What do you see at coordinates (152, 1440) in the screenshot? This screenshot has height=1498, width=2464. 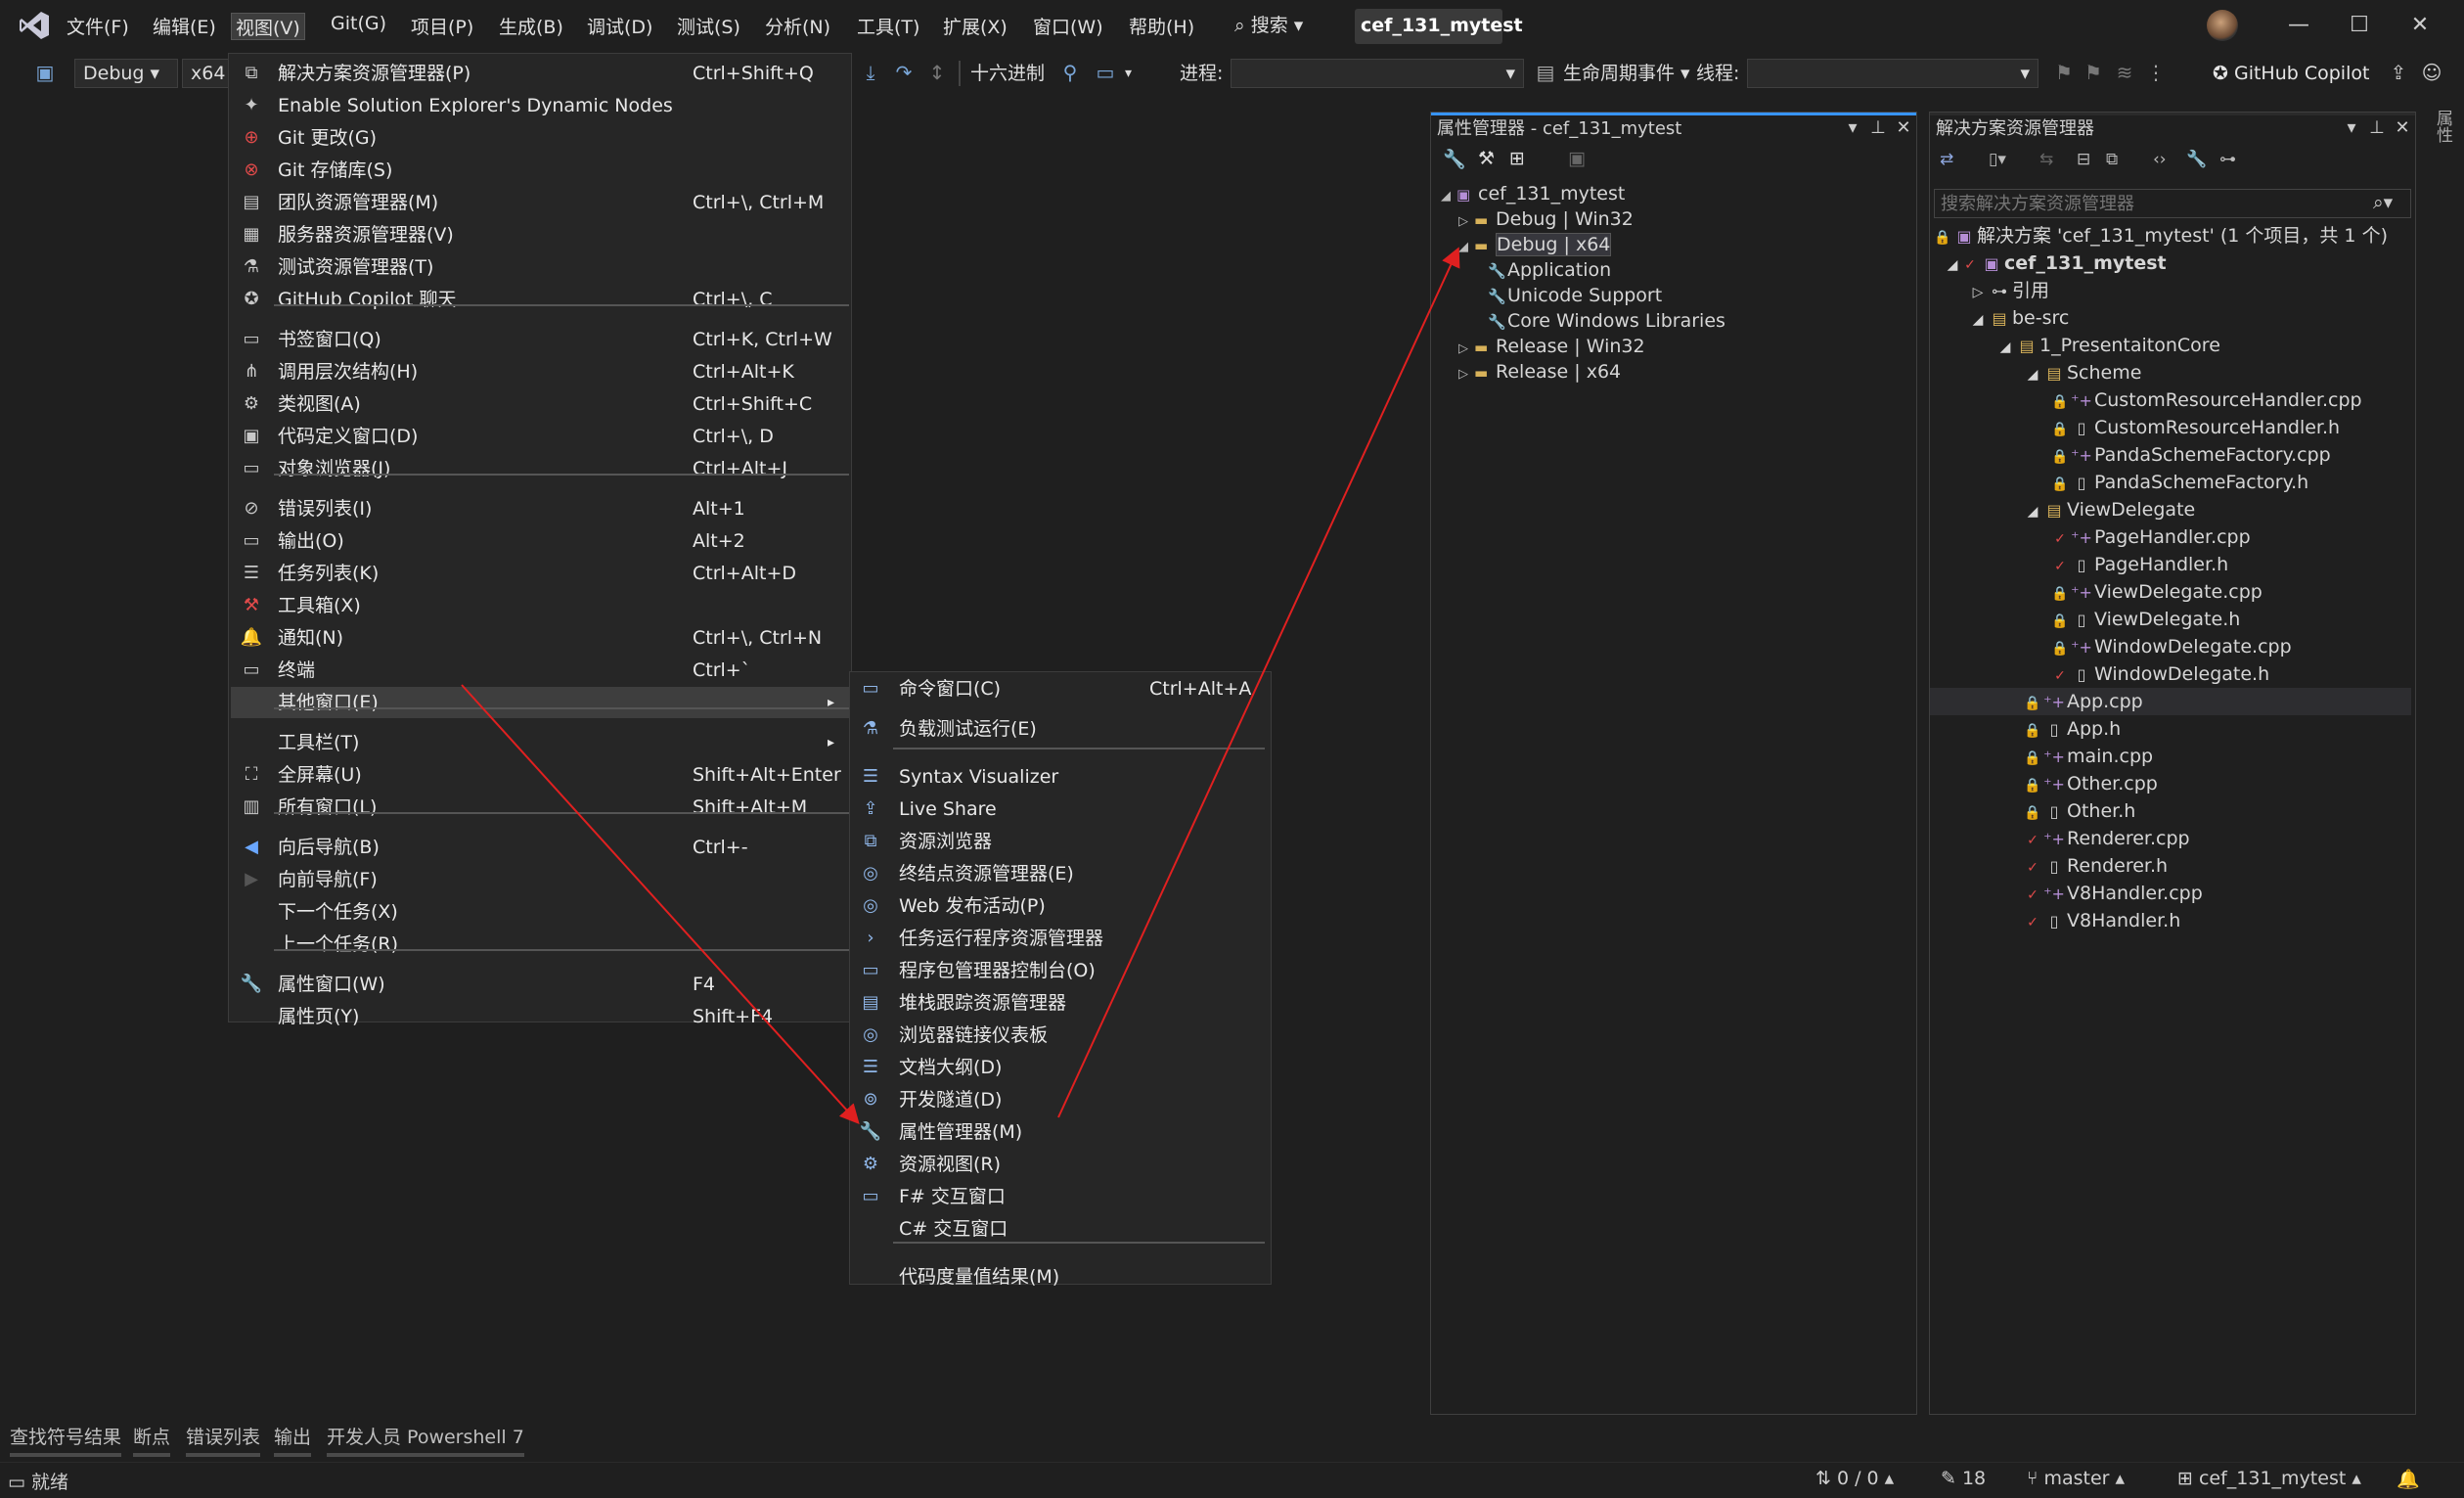 I see `bottom-tab-1: 断点` at bounding box center [152, 1440].